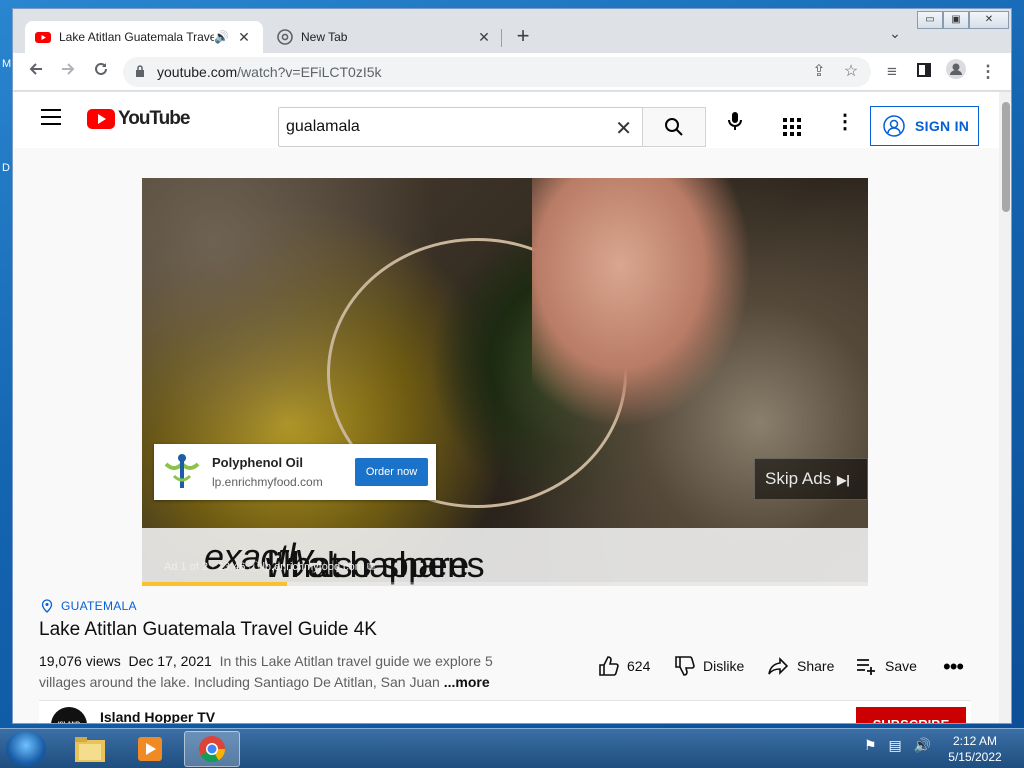  What do you see at coordinates (460, 127) in the screenshot?
I see `search-input: gualamala ✕` at bounding box center [460, 127].